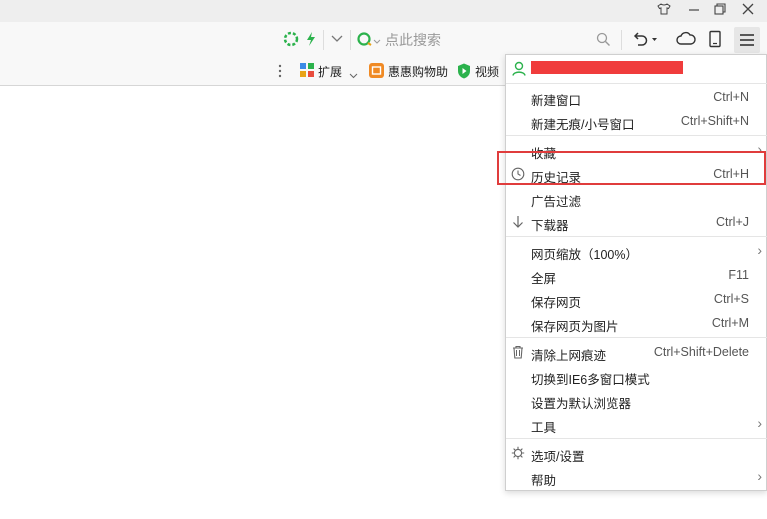 The width and height of the screenshot is (767, 519). What do you see at coordinates (581, 404) in the screenshot?
I see `menu-item-label: 设置为默认浏览器` at bounding box center [581, 404].